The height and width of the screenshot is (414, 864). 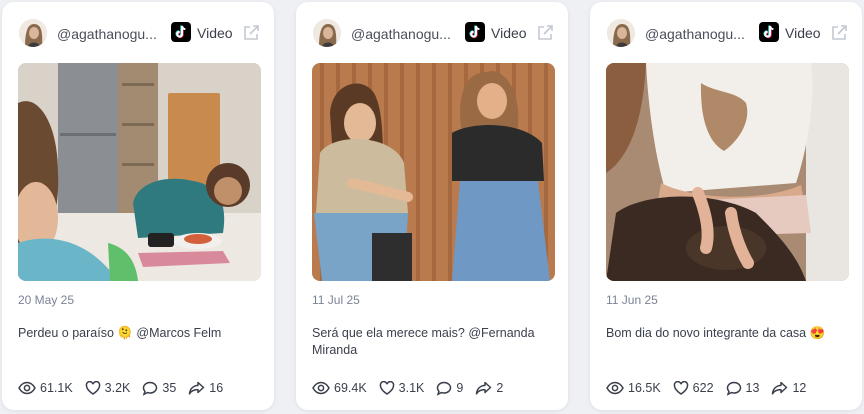 I want to click on likes-stat: 3.1K, so click(x=402, y=388).